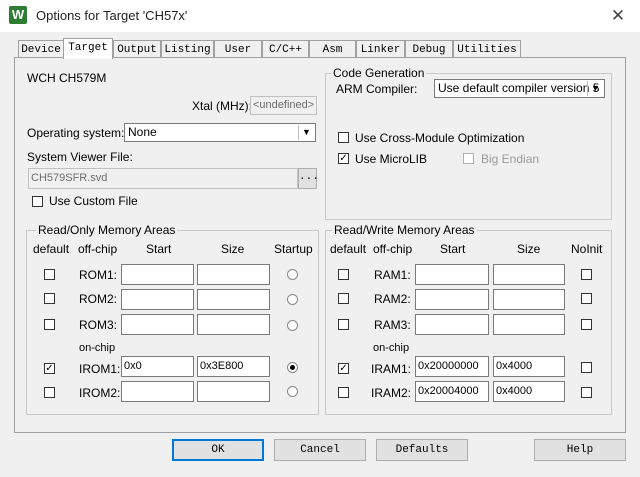 This screenshot has height=477, width=640. What do you see at coordinates (529, 366) in the screenshot?
I see `iram1-size-field: 0x4000` at bounding box center [529, 366].